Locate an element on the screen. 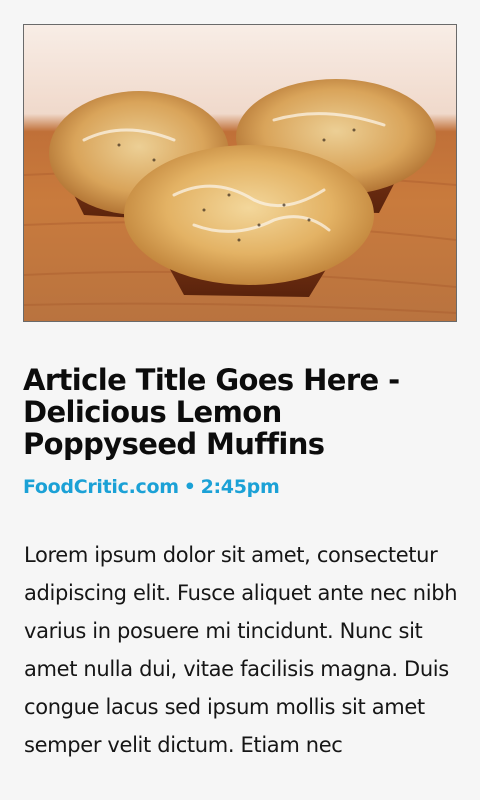 The width and height of the screenshot is (480, 800). article-meta: FoodCritic.com • 2:45pm is located at coordinates (151, 487).